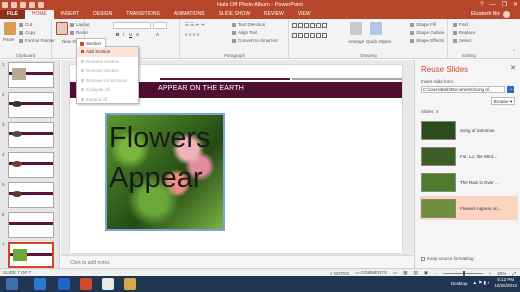 The width and height of the screenshot is (520, 292). Describe the element at coordinates (304, 14) in the screenshot. I see `tab-view: VIEW` at that location.